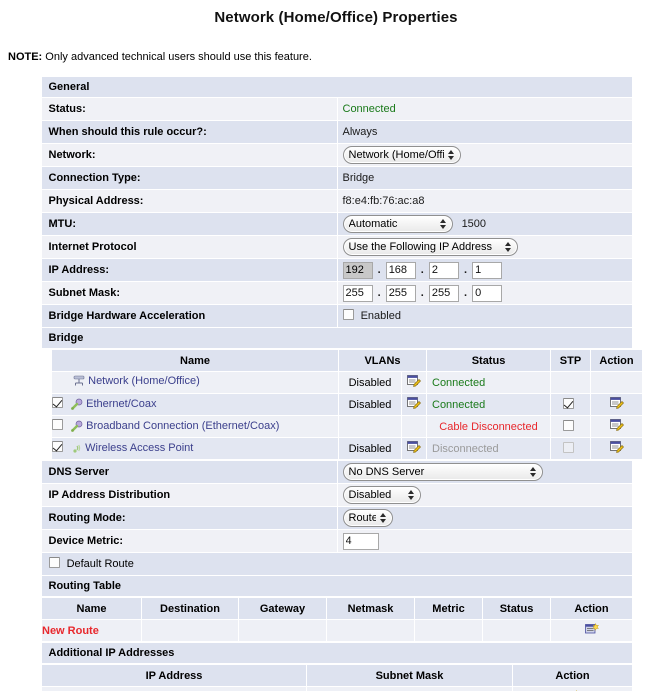  Describe the element at coordinates (370, 630) in the screenshot. I see `routing-row-netmask` at that location.